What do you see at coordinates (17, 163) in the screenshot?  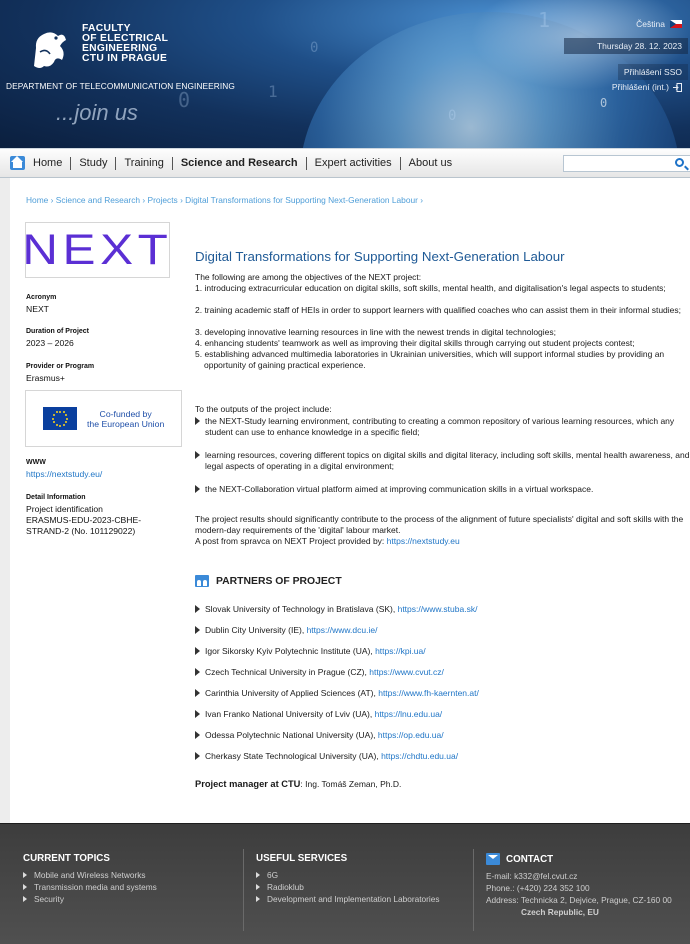 I see `home-icon` at bounding box center [17, 163].